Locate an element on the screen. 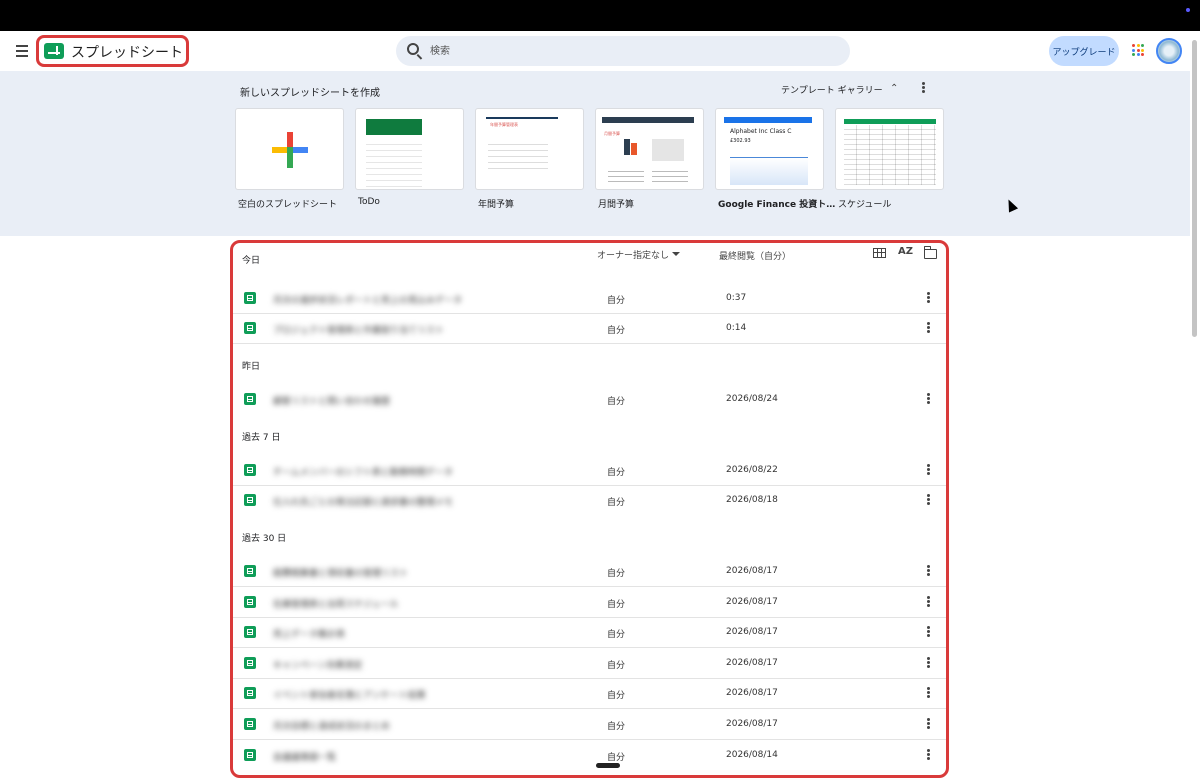 This screenshot has height=780, width=1200. file-name: チームメンバーのシフト表と勤務時間データ is located at coordinates (363, 473).